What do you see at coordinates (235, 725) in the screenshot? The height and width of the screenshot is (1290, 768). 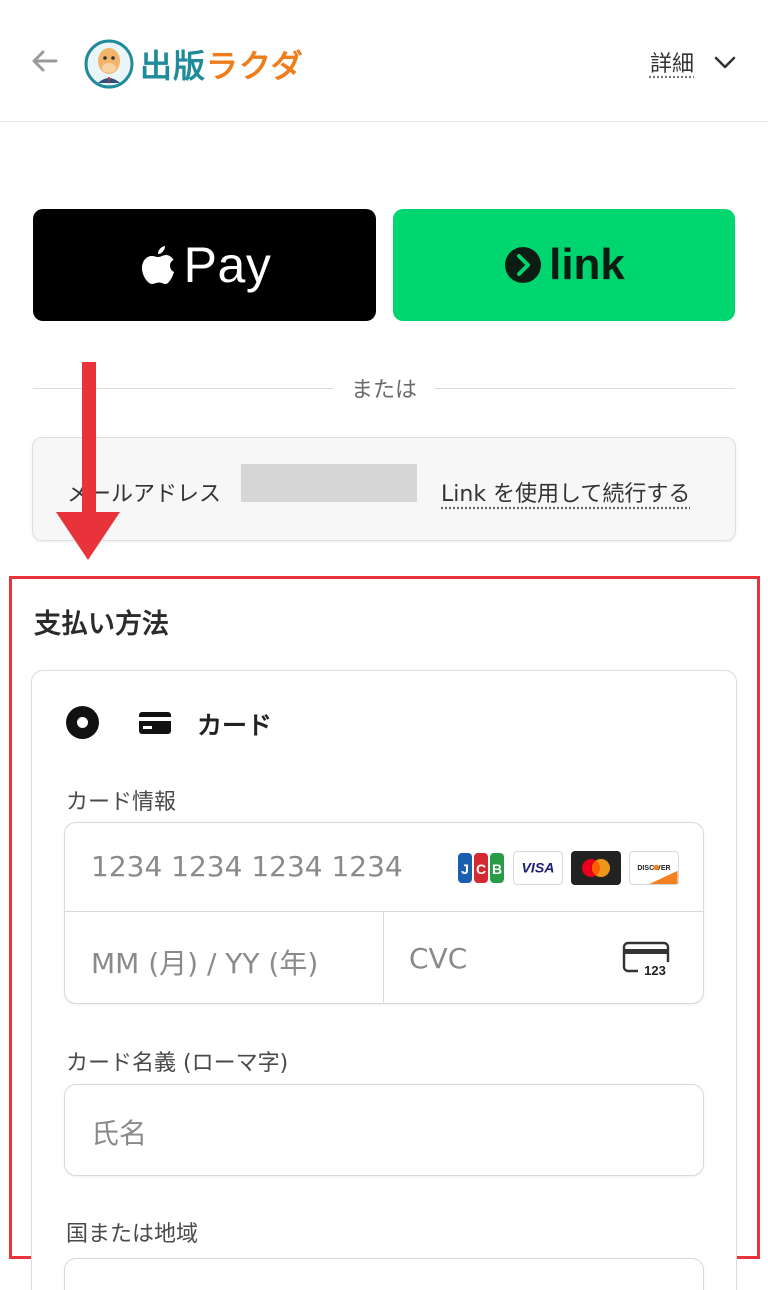 I see `card-method-label: カード` at bounding box center [235, 725].